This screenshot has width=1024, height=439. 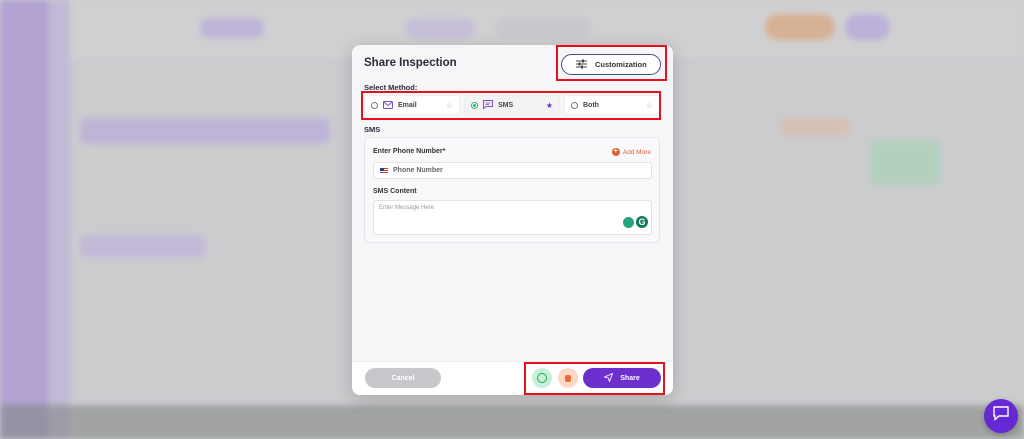 What do you see at coordinates (628, 222) in the screenshot?
I see `location-pin-icon` at bounding box center [628, 222].